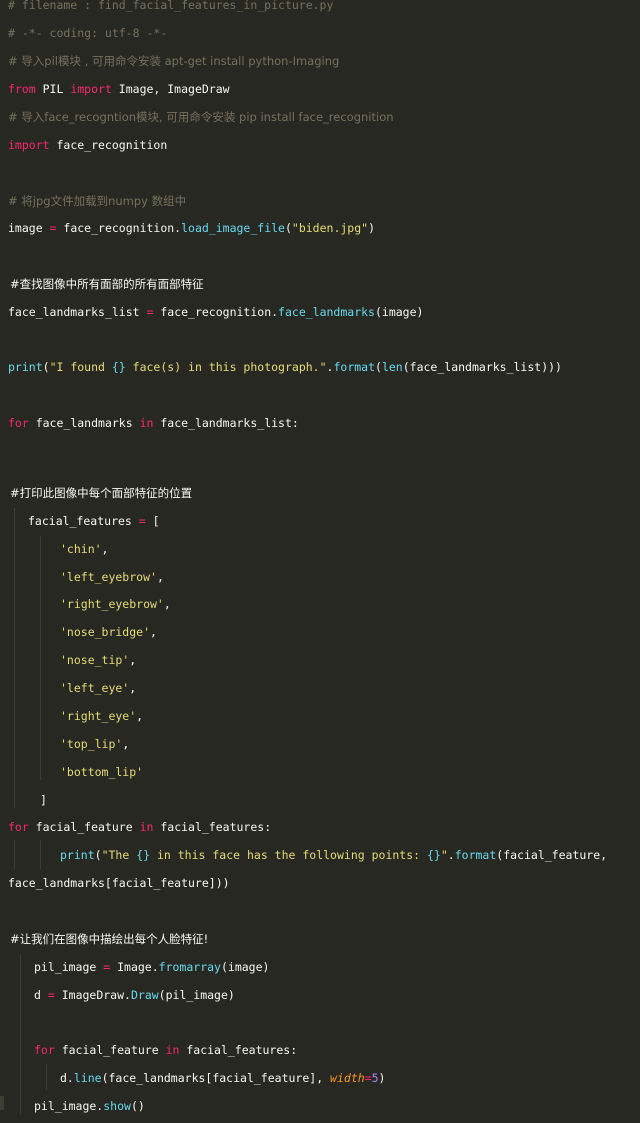  I want to click on code-line: 'top_lip',, so click(94, 744).